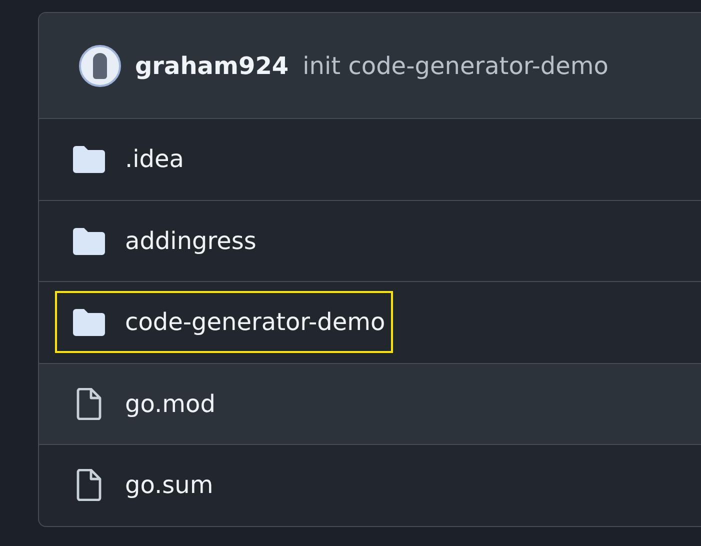 The image size is (701, 546). I want to click on file-row: code-generator-demo, so click(370, 323).